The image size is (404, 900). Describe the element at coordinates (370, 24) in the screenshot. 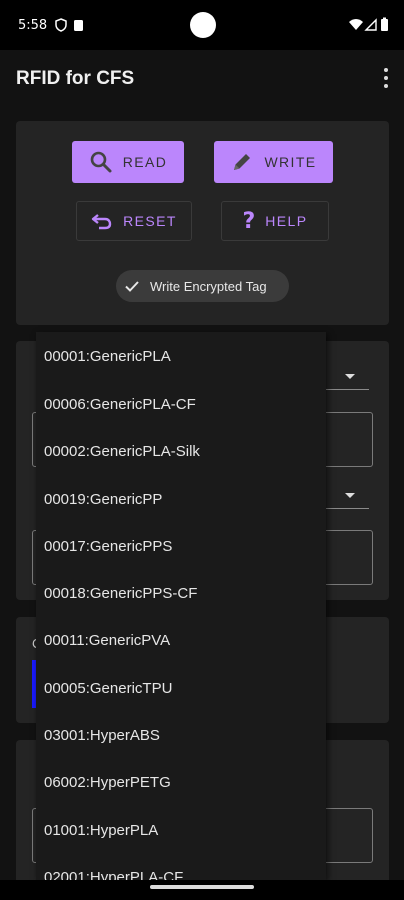

I see `cell-signal-icon` at that location.